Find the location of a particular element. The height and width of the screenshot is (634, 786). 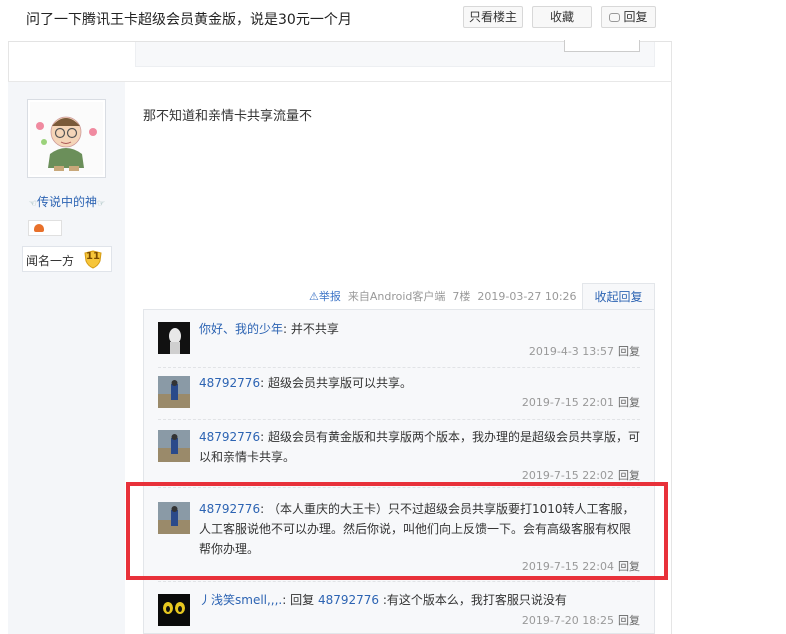

reply-body: 超级会员有黄金版和共享版两个版本，我办理的是超级会员共享版，可以和亲情卡共享。 is located at coordinates (419, 447).